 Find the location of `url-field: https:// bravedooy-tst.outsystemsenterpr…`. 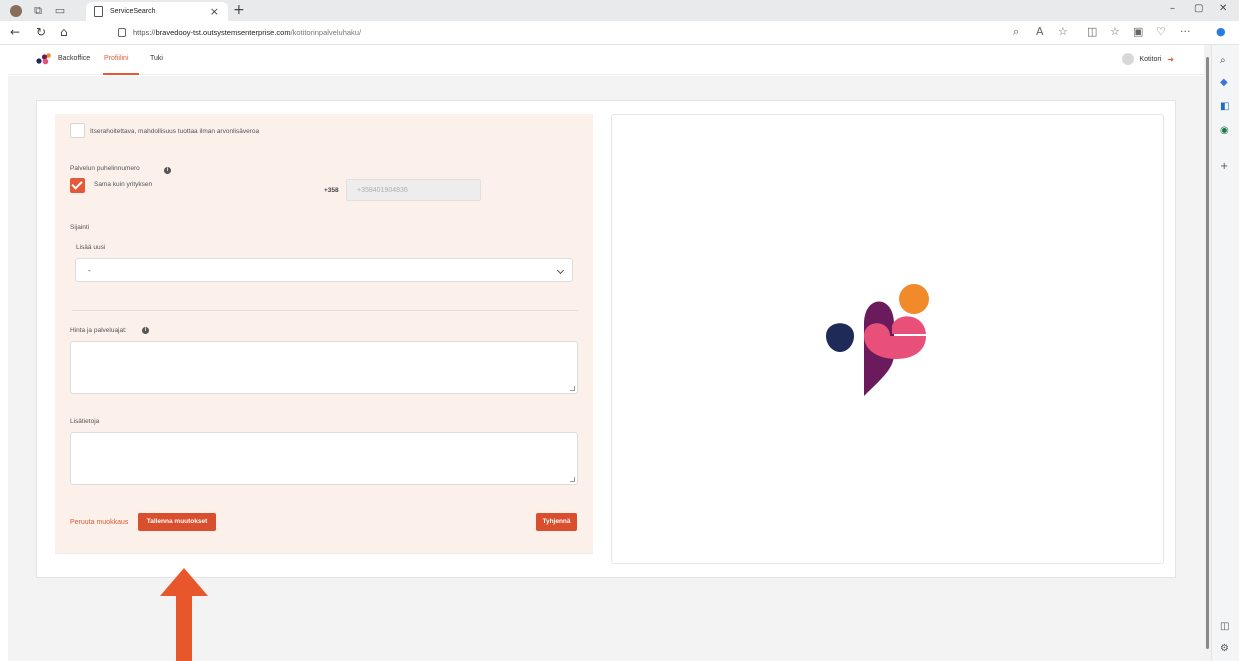

url-field: https:// bravedooy-tst.outsystemsenterpr… is located at coordinates (608, 32).